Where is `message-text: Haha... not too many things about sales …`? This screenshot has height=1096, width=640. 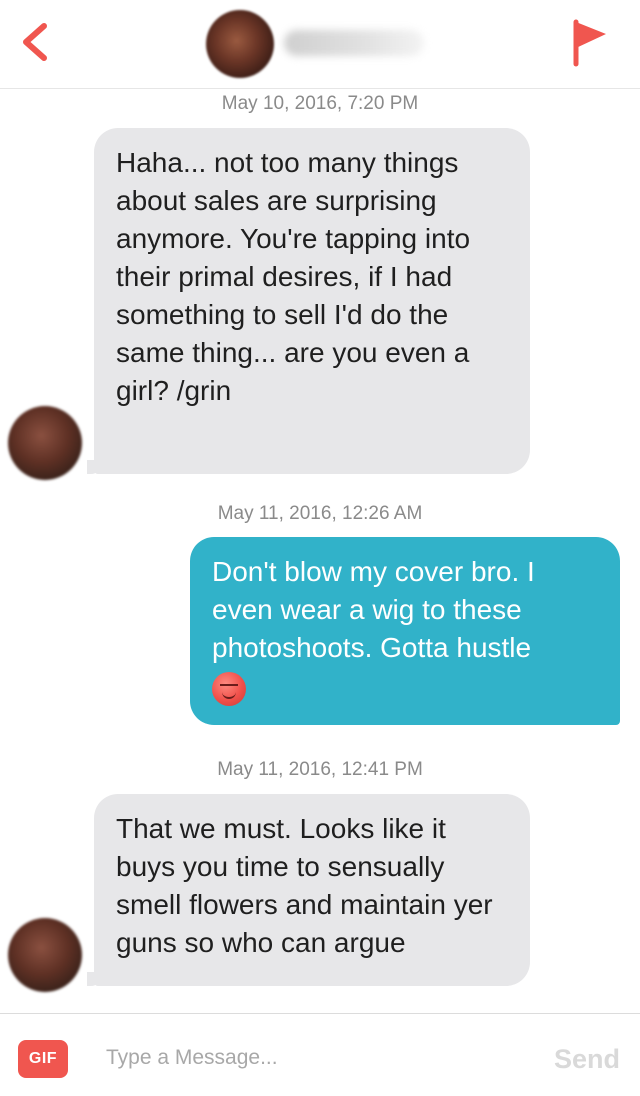
message-text: Haha... not too many things about sales … is located at coordinates (293, 276).